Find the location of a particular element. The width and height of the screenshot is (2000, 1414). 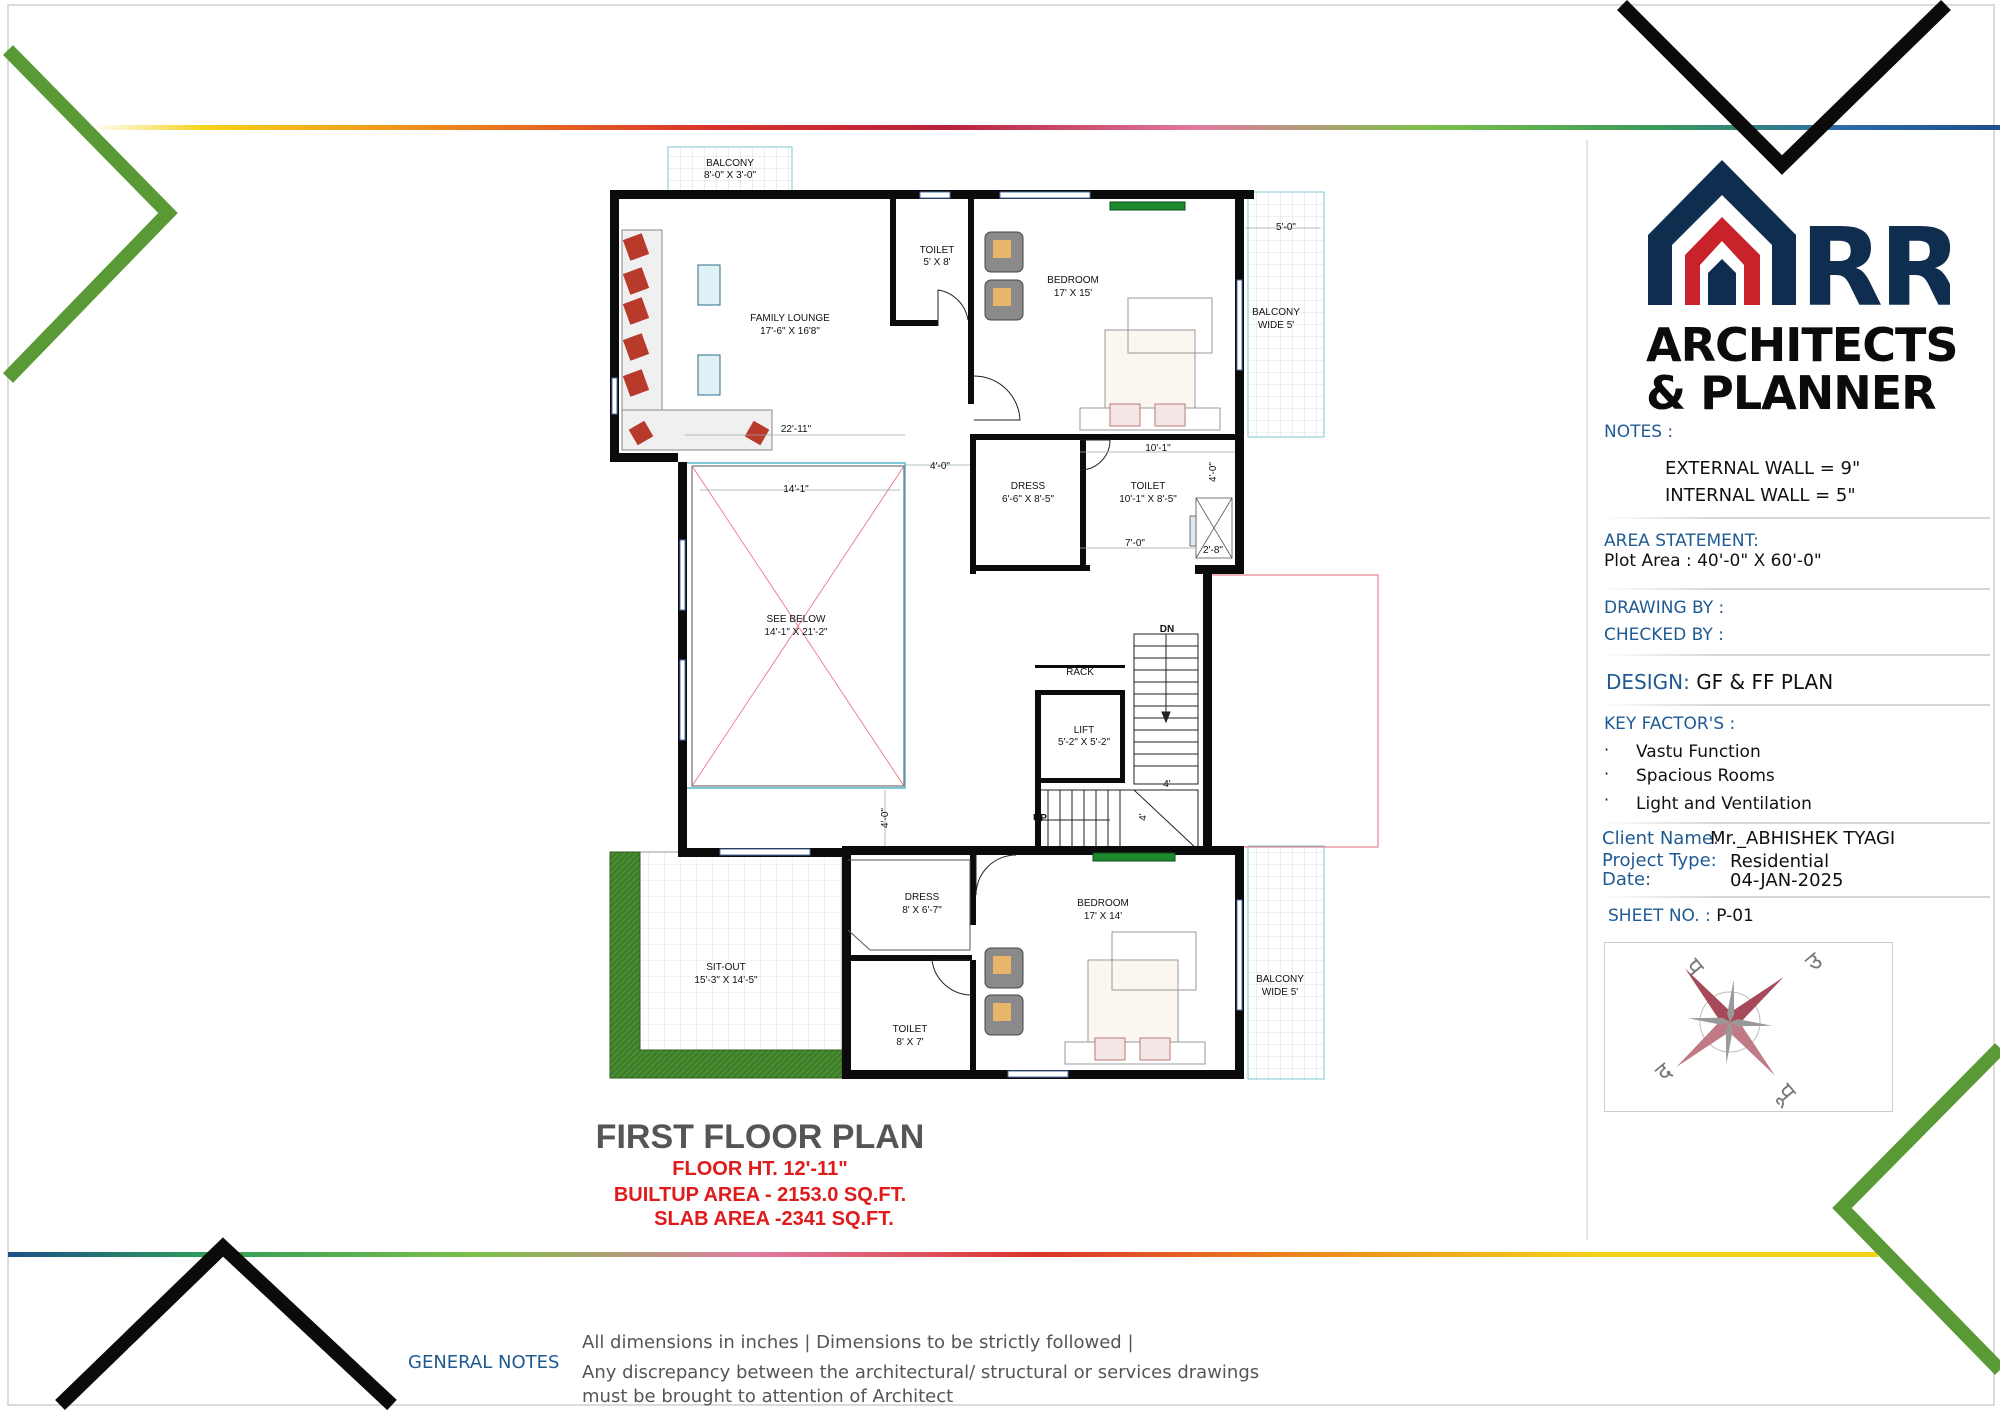

plan-title: FIRST FLOOR PLAN is located at coordinates (760, 1137).